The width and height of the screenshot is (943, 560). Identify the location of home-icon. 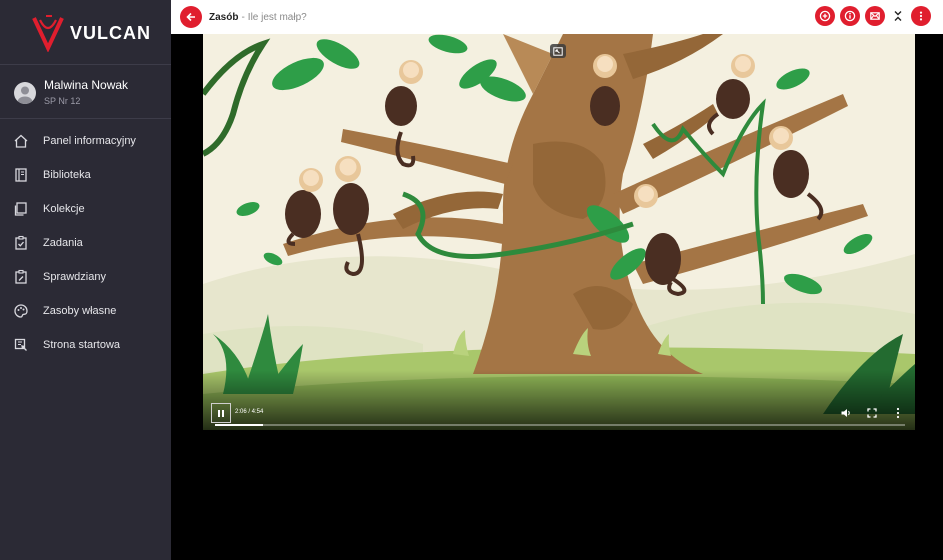
(21, 141).